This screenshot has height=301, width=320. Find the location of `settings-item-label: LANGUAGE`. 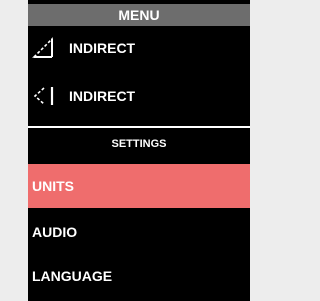

settings-item-label: LANGUAGE is located at coordinates (72, 276).